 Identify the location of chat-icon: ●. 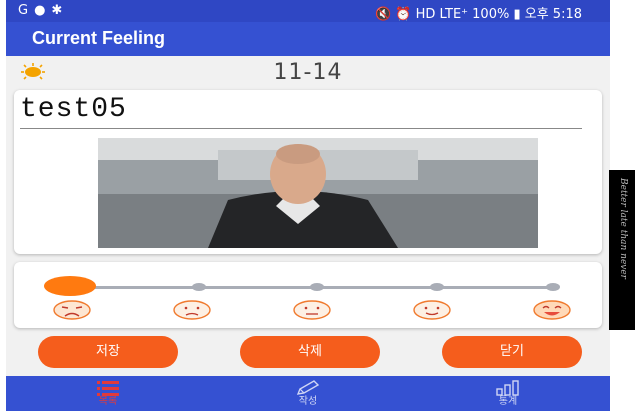
(43, 10).